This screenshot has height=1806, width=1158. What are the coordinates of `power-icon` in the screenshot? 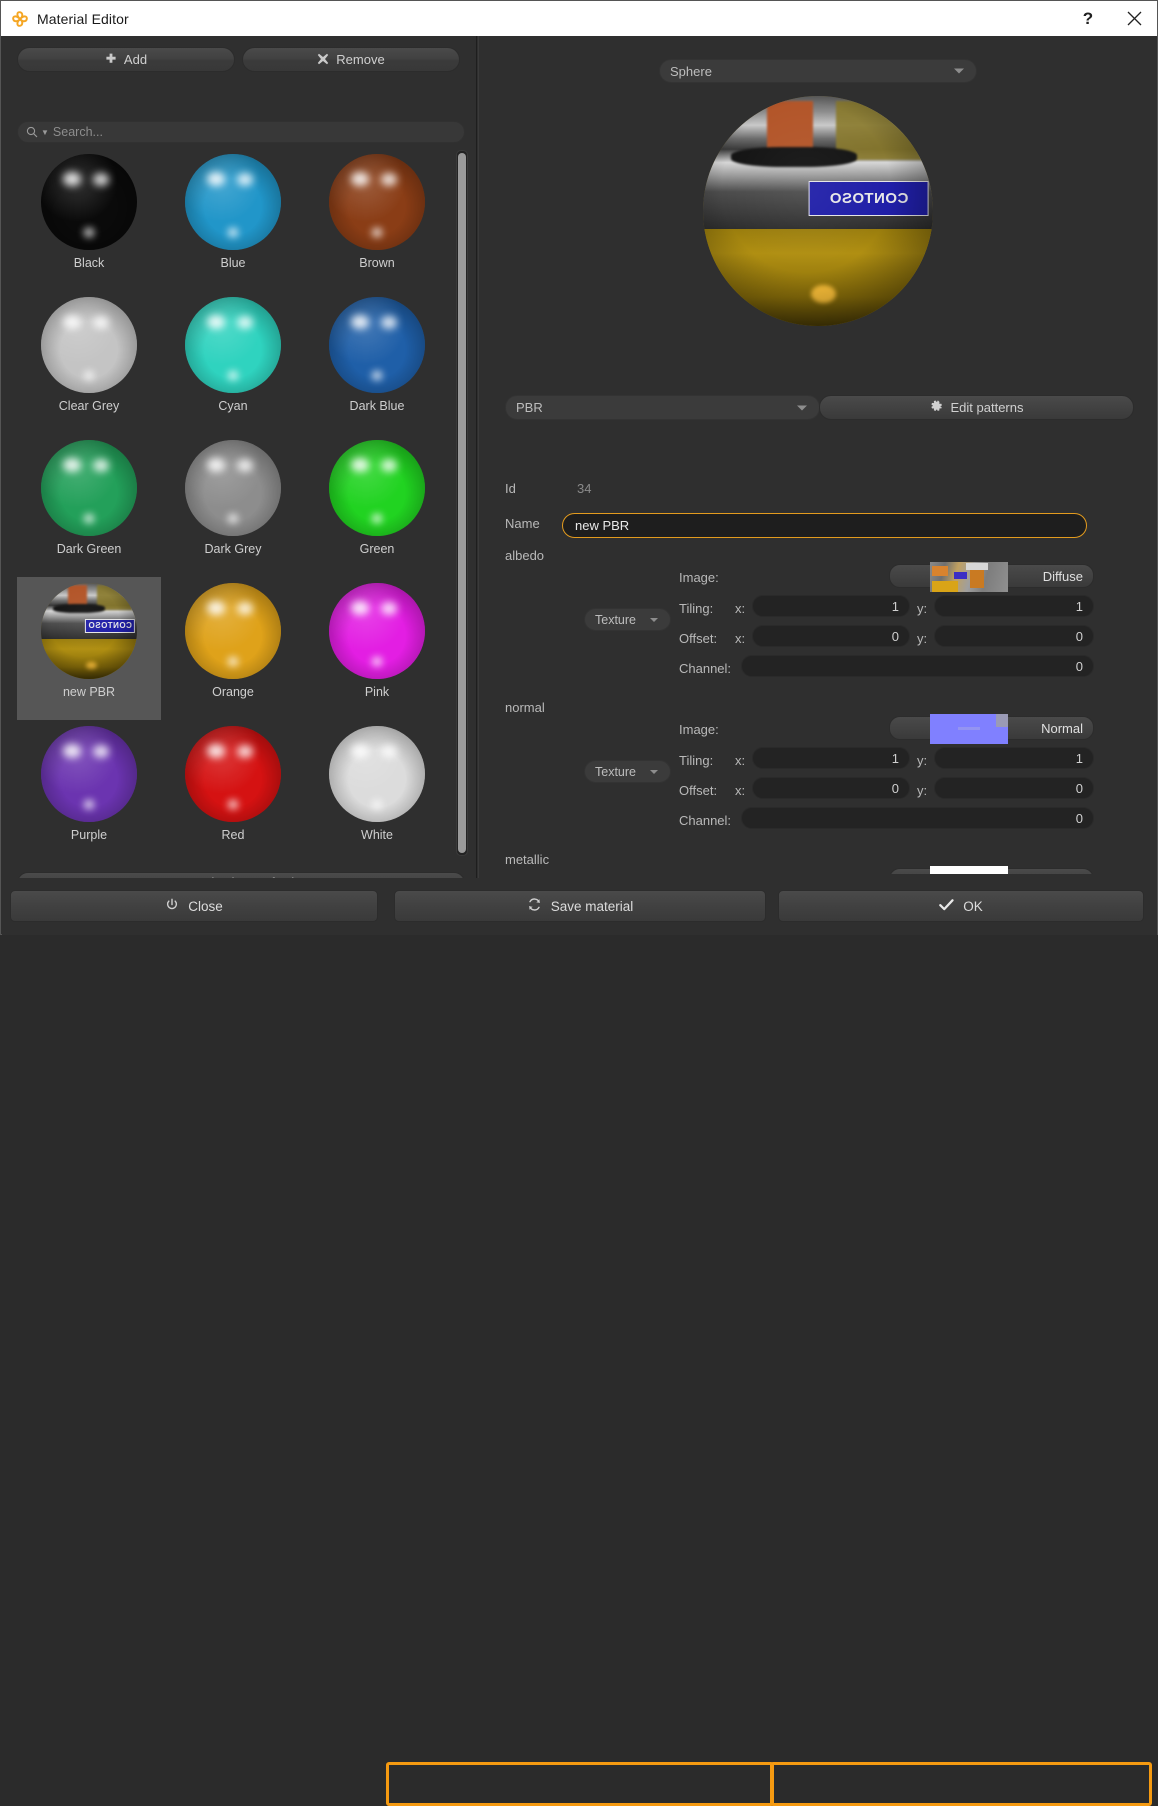 It's located at (172, 906).